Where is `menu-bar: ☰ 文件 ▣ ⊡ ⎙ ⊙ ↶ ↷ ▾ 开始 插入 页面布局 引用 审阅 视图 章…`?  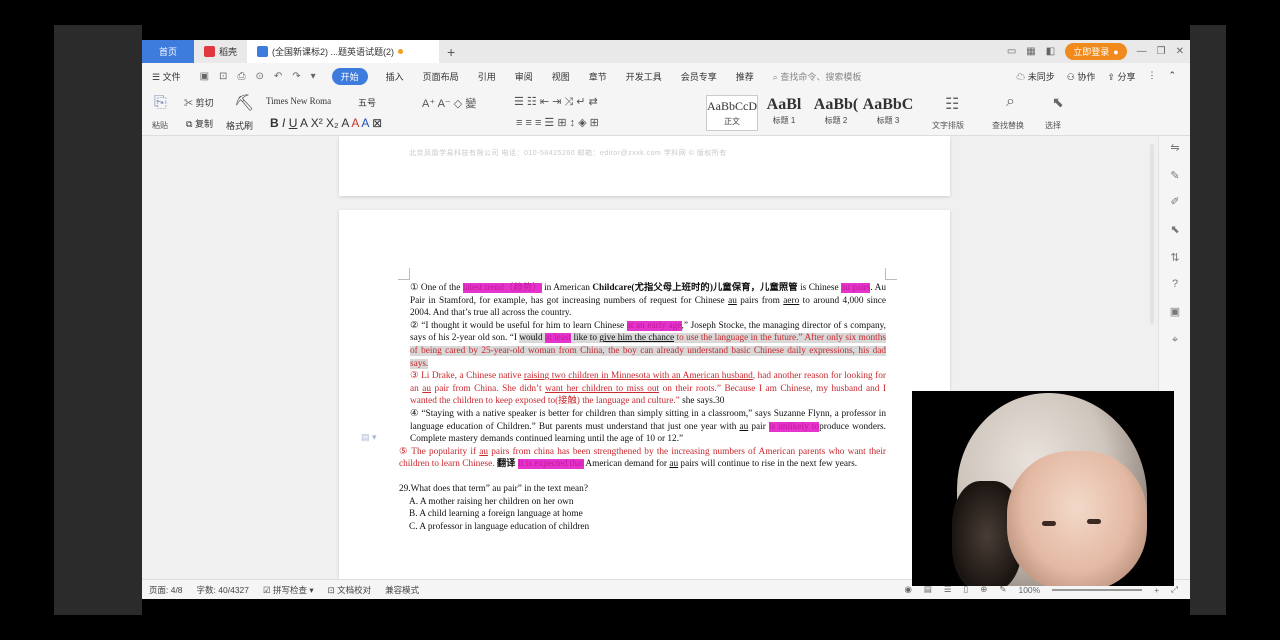 menu-bar: ☰ 文件 ▣ ⊡ ⎙ ⊙ ↶ ↷ ▾ 开始 插入 页面布局 引用 审阅 视图 章… is located at coordinates (666, 76).